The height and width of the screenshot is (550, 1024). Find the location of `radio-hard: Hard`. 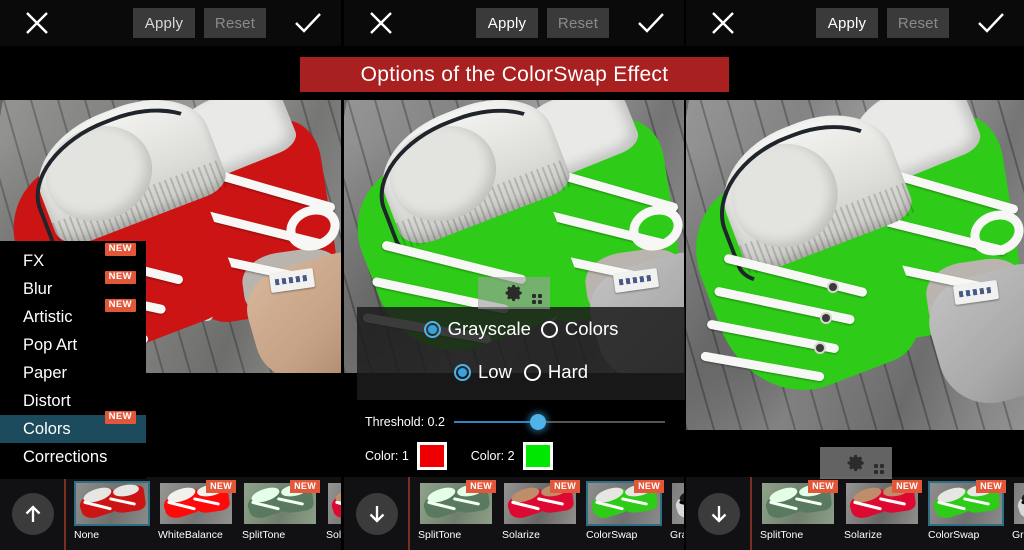

radio-hard: Hard is located at coordinates (555, 372).